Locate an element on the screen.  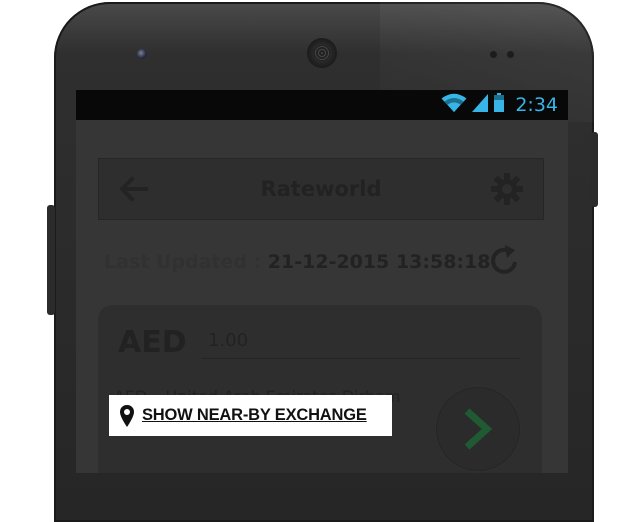
back-button is located at coordinates (133, 189).